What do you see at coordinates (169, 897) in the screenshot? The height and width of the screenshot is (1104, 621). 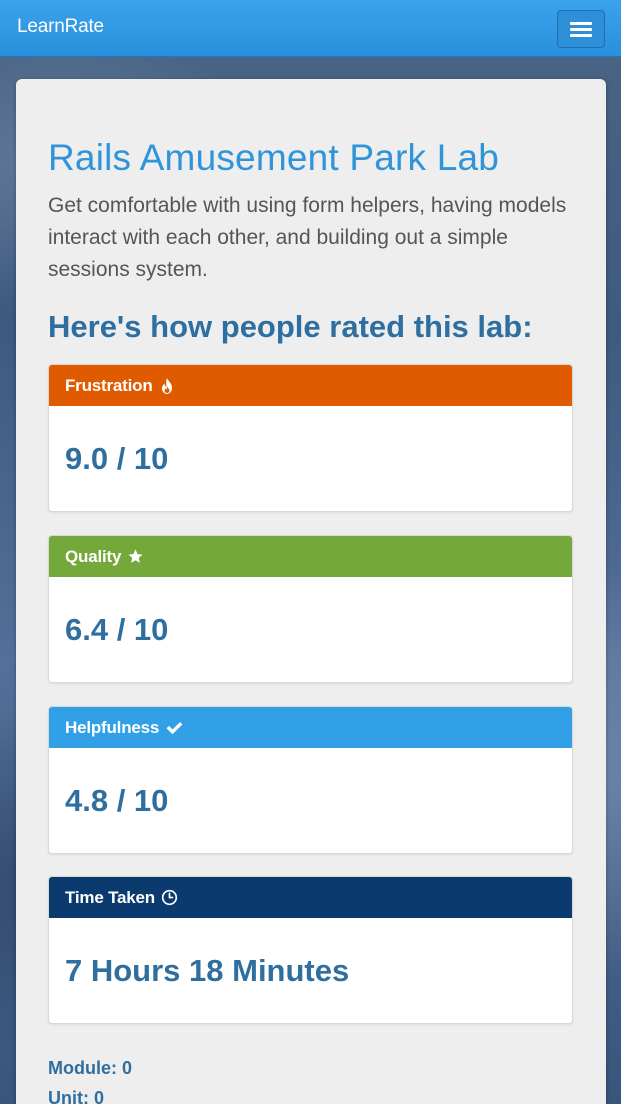 I see `clock-icon` at bounding box center [169, 897].